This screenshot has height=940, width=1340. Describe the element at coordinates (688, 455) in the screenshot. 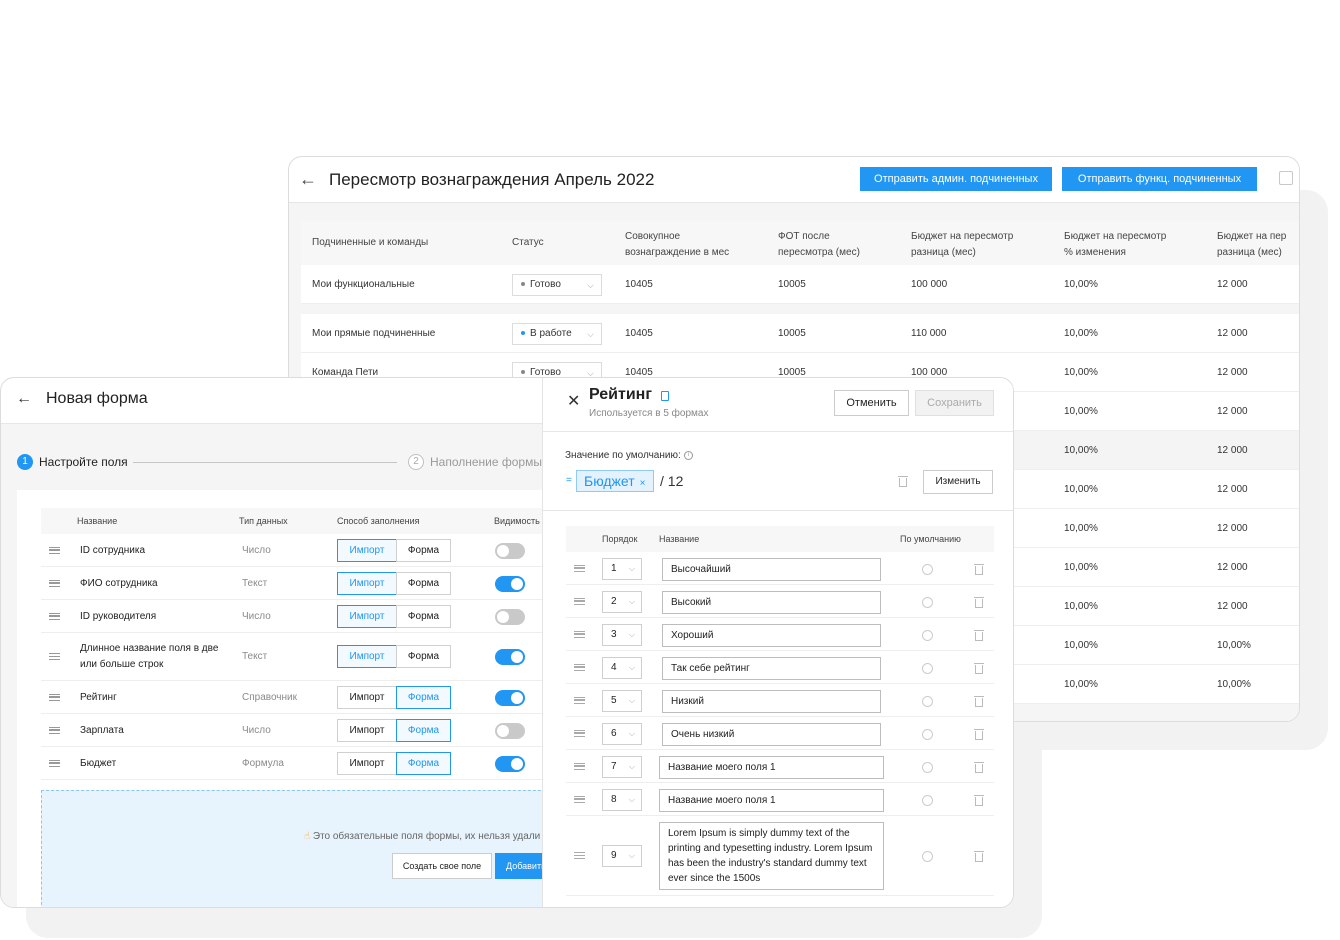

I see `info-icon: i` at that location.